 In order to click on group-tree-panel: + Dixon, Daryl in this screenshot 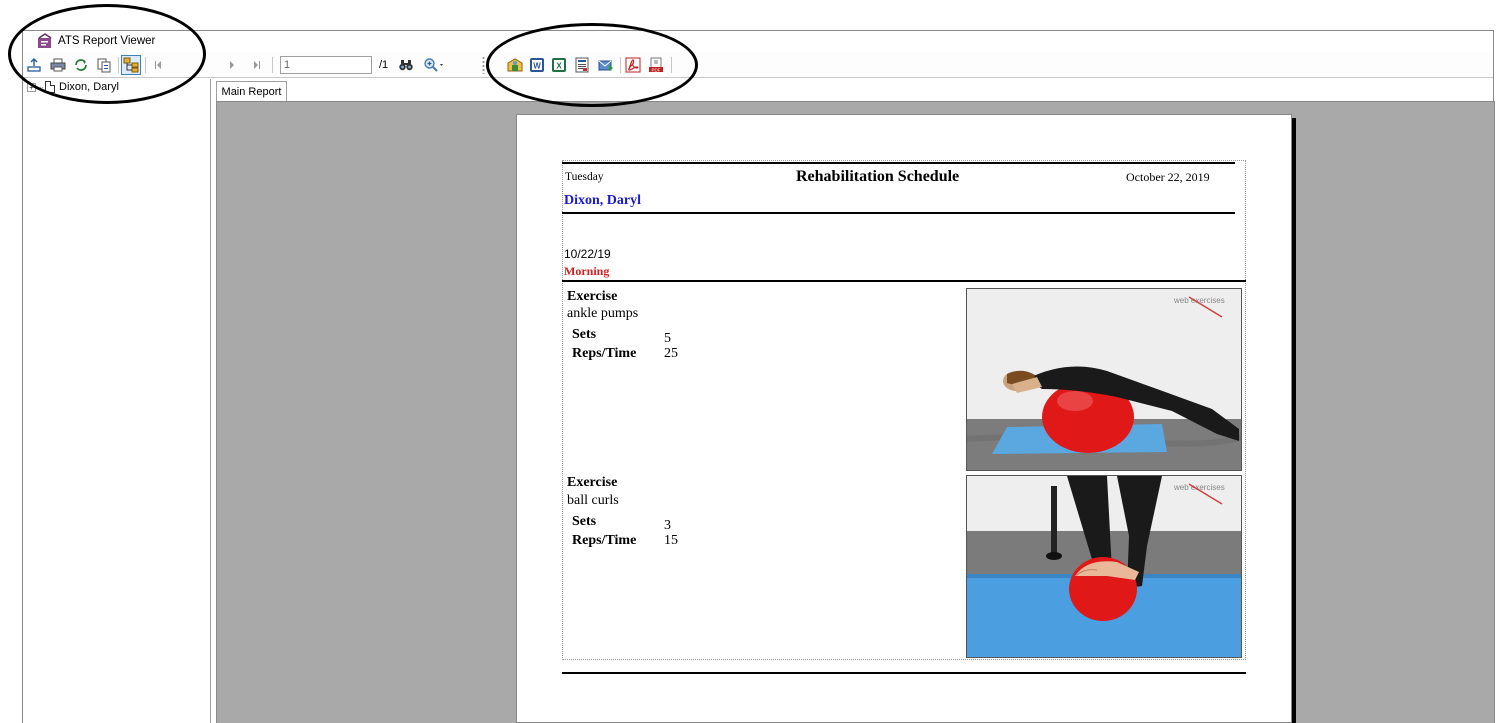, I will do `click(117, 401)`.